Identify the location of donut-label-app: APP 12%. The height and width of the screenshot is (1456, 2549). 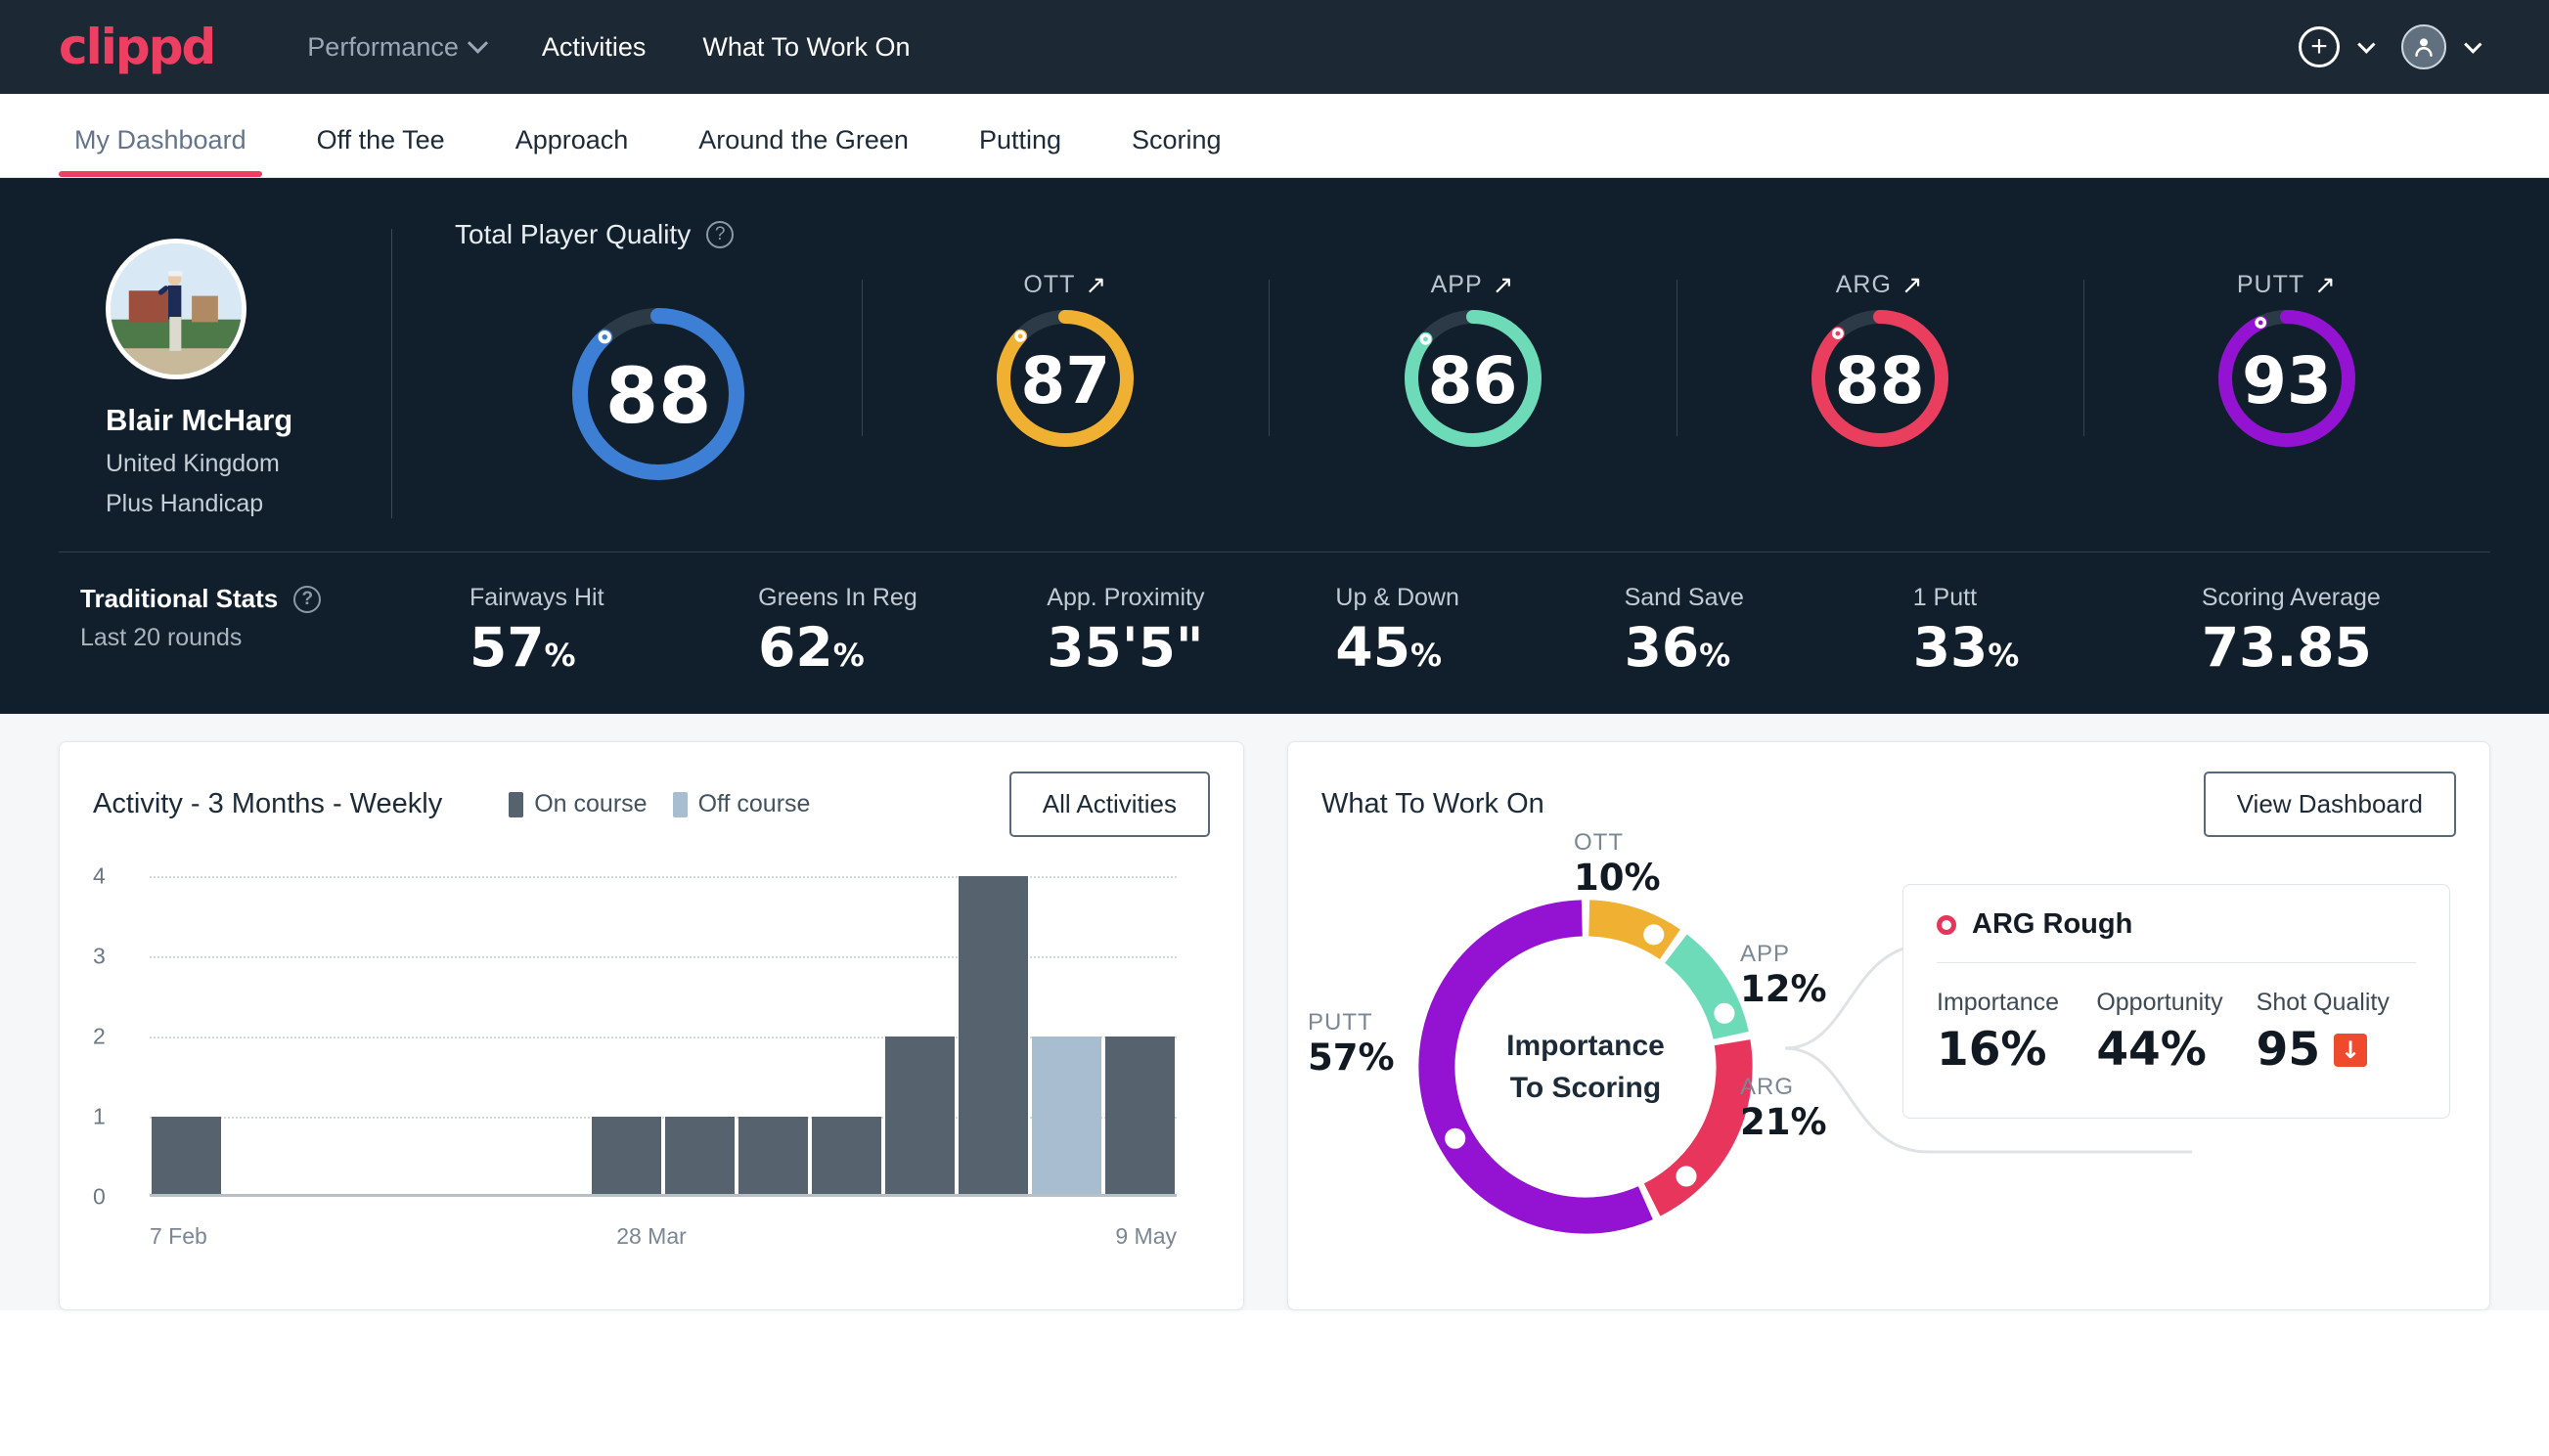
(1784, 975).